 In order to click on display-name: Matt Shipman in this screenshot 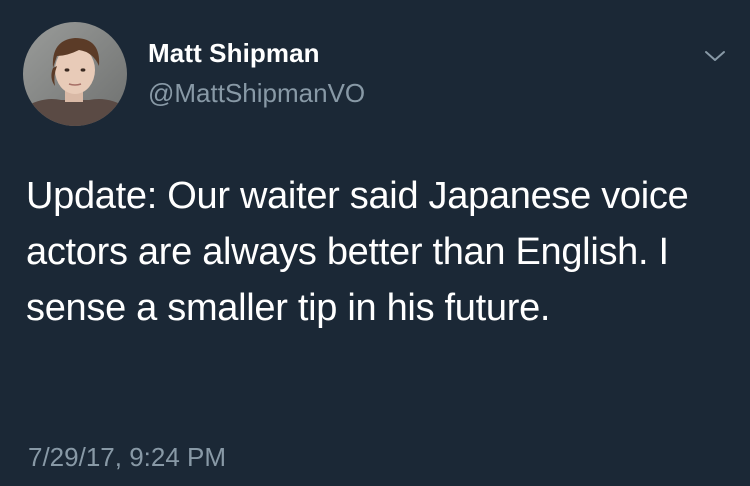, I will do `click(234, 53)`.